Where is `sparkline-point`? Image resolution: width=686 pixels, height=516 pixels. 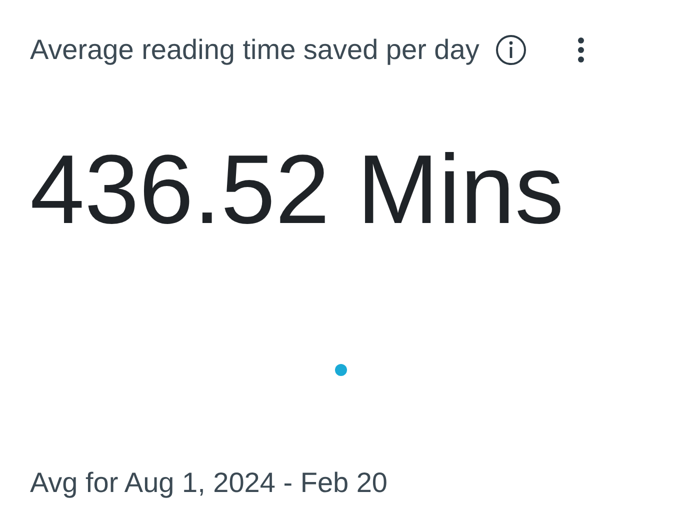
sparkline-point is located at coordinates (341, 370).